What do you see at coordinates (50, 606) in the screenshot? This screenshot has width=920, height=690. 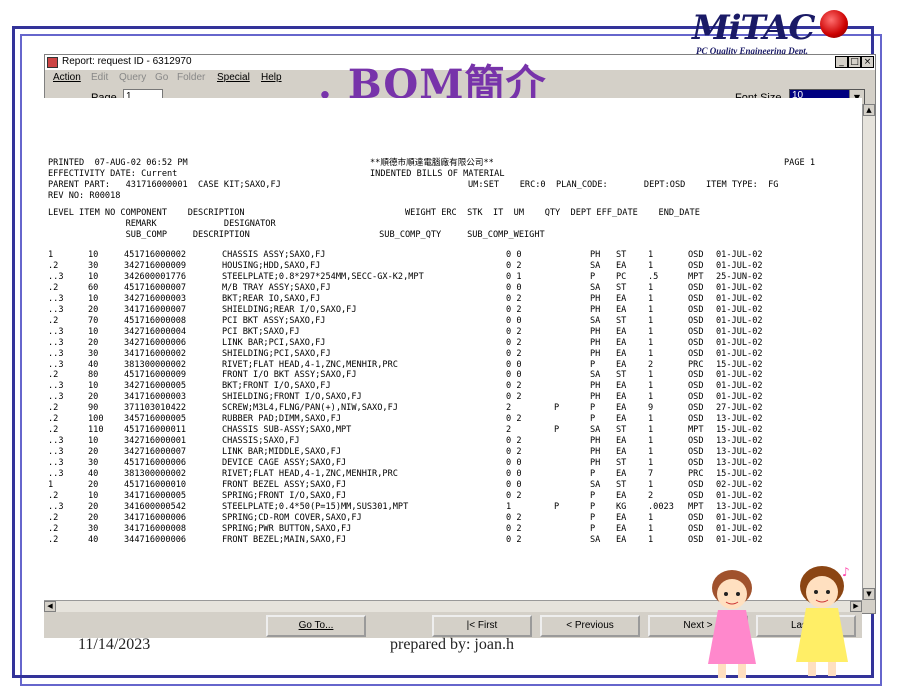 I see `scroll-left-icon: ◀` at bounding box center [50, 606].